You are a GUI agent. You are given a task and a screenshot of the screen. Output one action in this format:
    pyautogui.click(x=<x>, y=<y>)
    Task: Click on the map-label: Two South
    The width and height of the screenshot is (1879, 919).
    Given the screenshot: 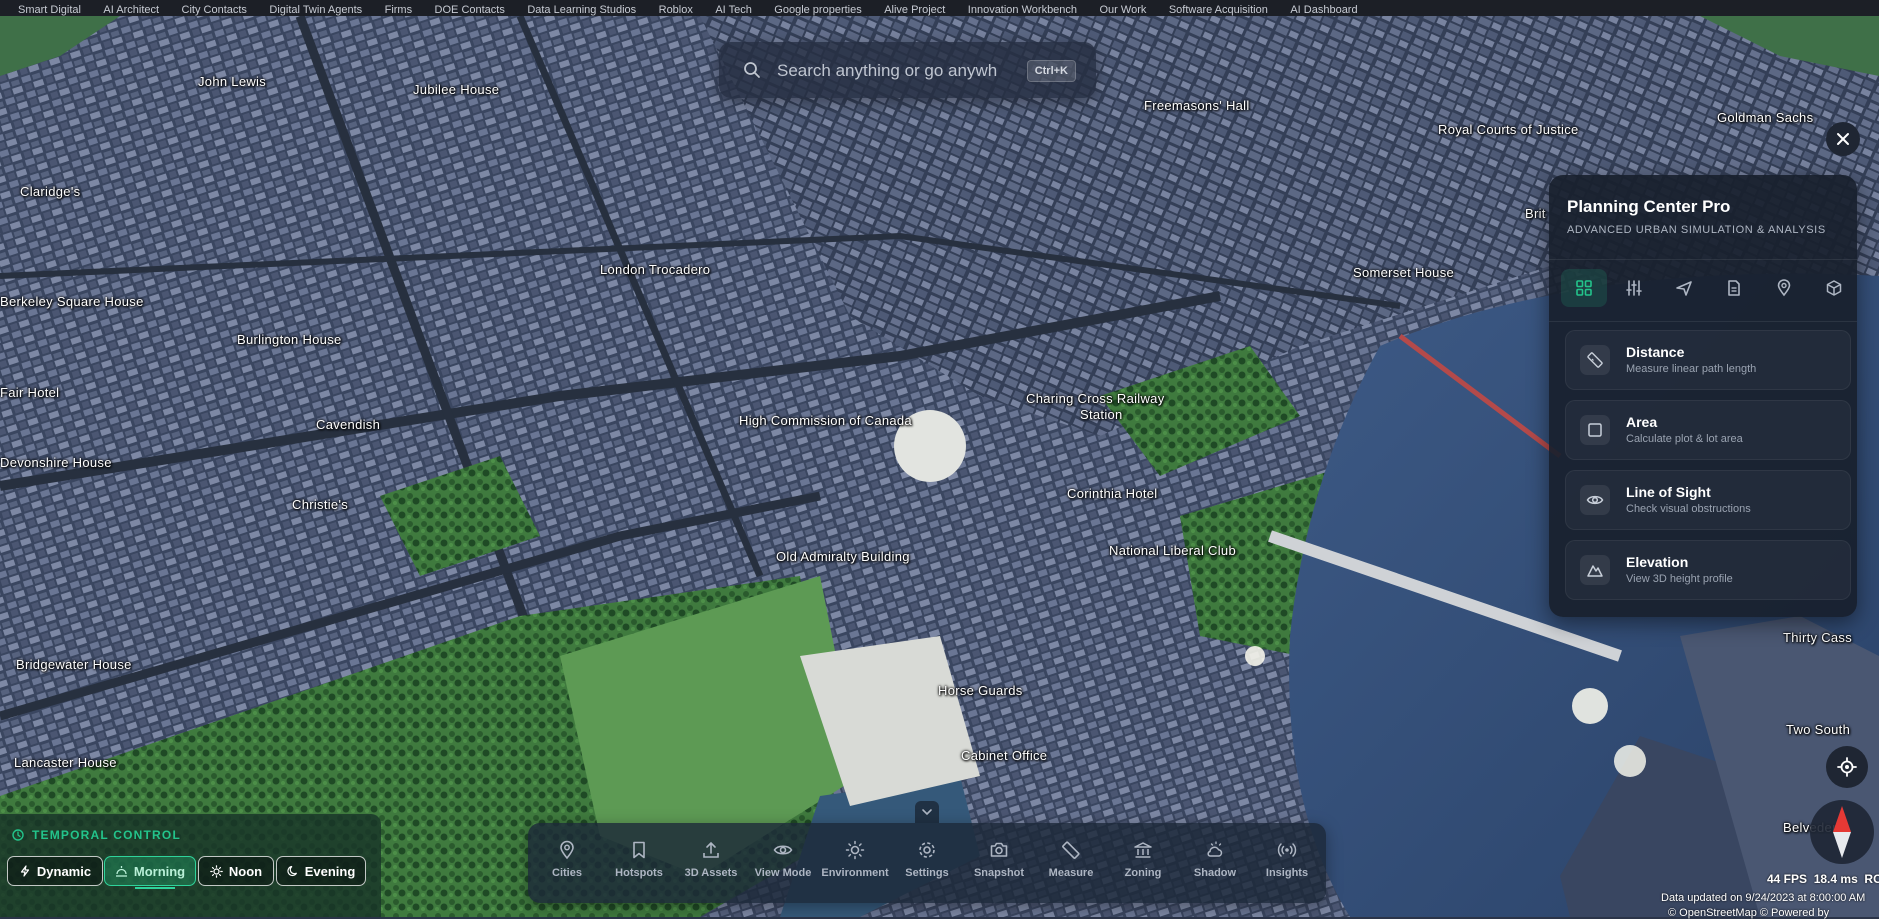 What is the action you would take?
    pyautogui.click(x=1818, y=729)
    